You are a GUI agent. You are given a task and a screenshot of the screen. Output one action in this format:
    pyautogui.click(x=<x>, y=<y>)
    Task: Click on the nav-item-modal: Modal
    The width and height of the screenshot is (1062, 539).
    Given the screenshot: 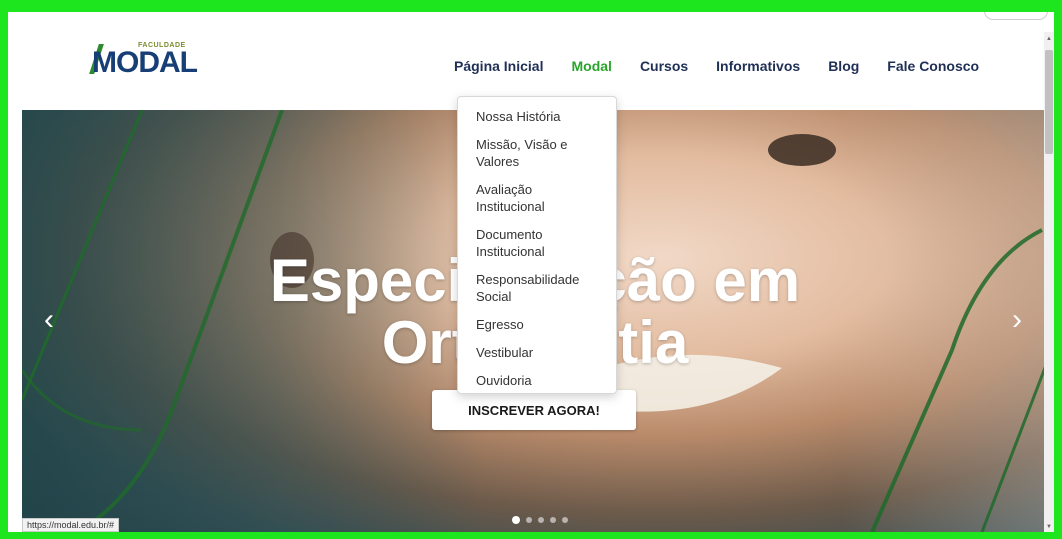 What is the action you would take?
    pyautogui.click(x=591, y=66)
    